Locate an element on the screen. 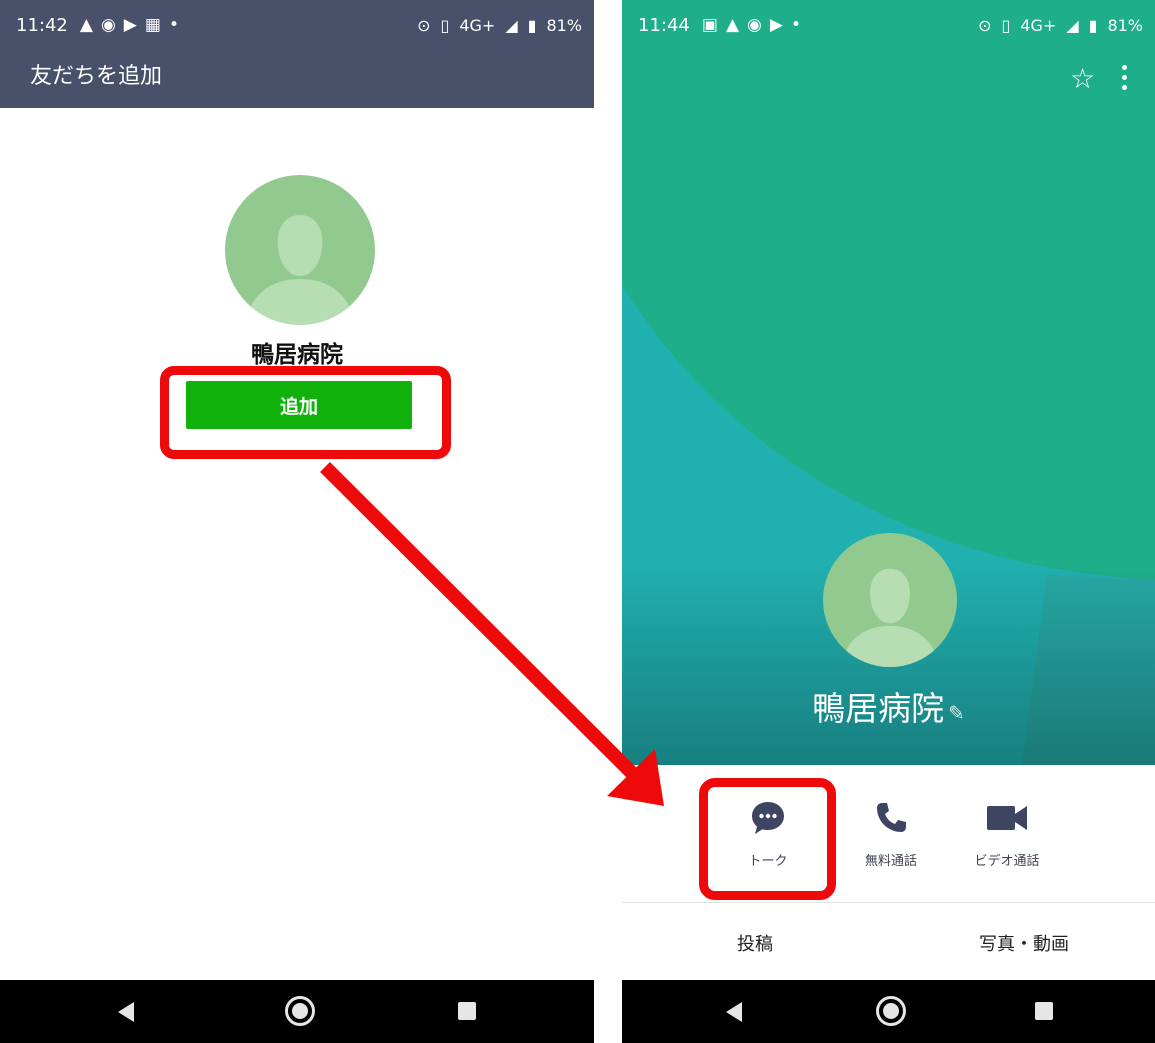  voice-call-label: 無料通話 is located at coordinates (890, 861).